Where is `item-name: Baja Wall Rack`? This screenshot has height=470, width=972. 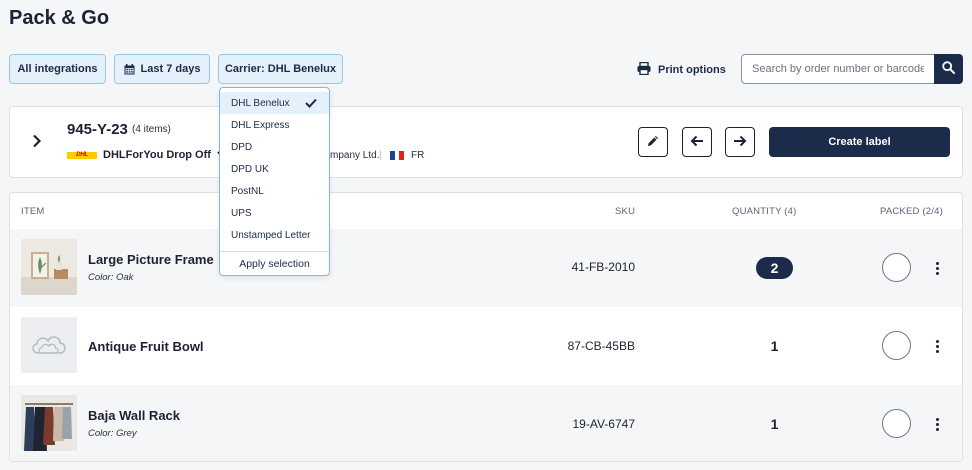 item-name: Baja Wall Rack is located at coordinates (134, 415).